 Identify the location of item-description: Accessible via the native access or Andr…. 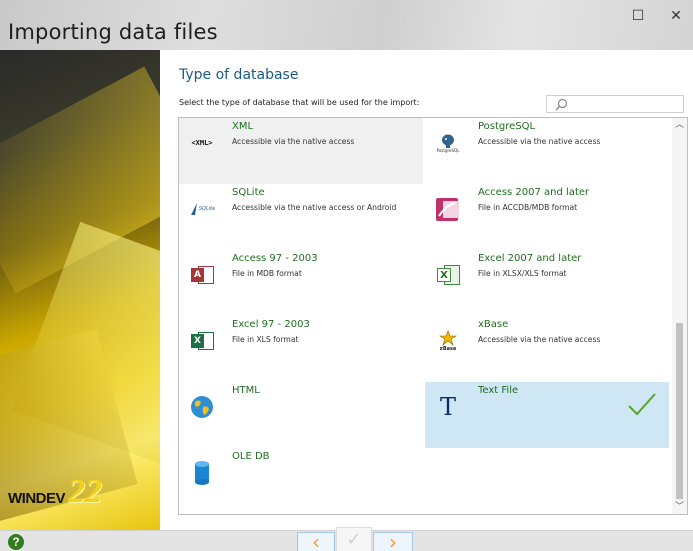
(314, 207).